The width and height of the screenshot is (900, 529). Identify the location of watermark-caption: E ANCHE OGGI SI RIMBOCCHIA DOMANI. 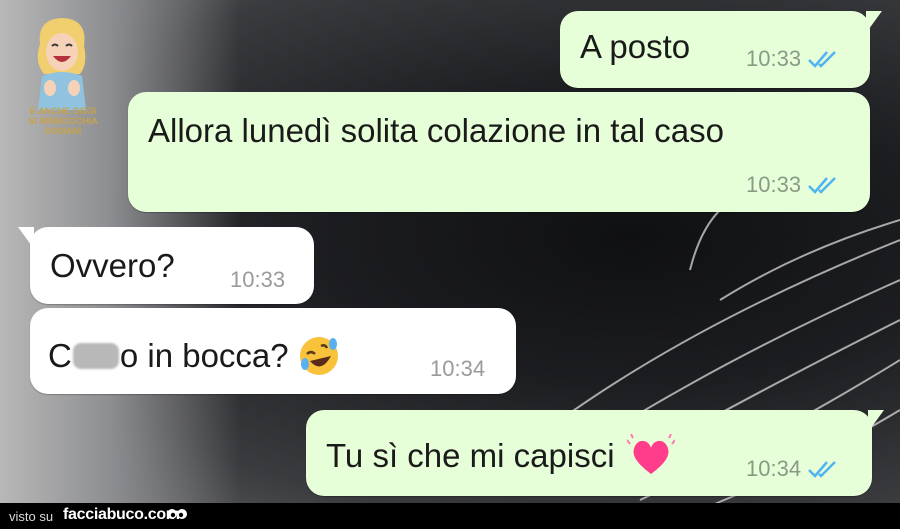
(63, 121).